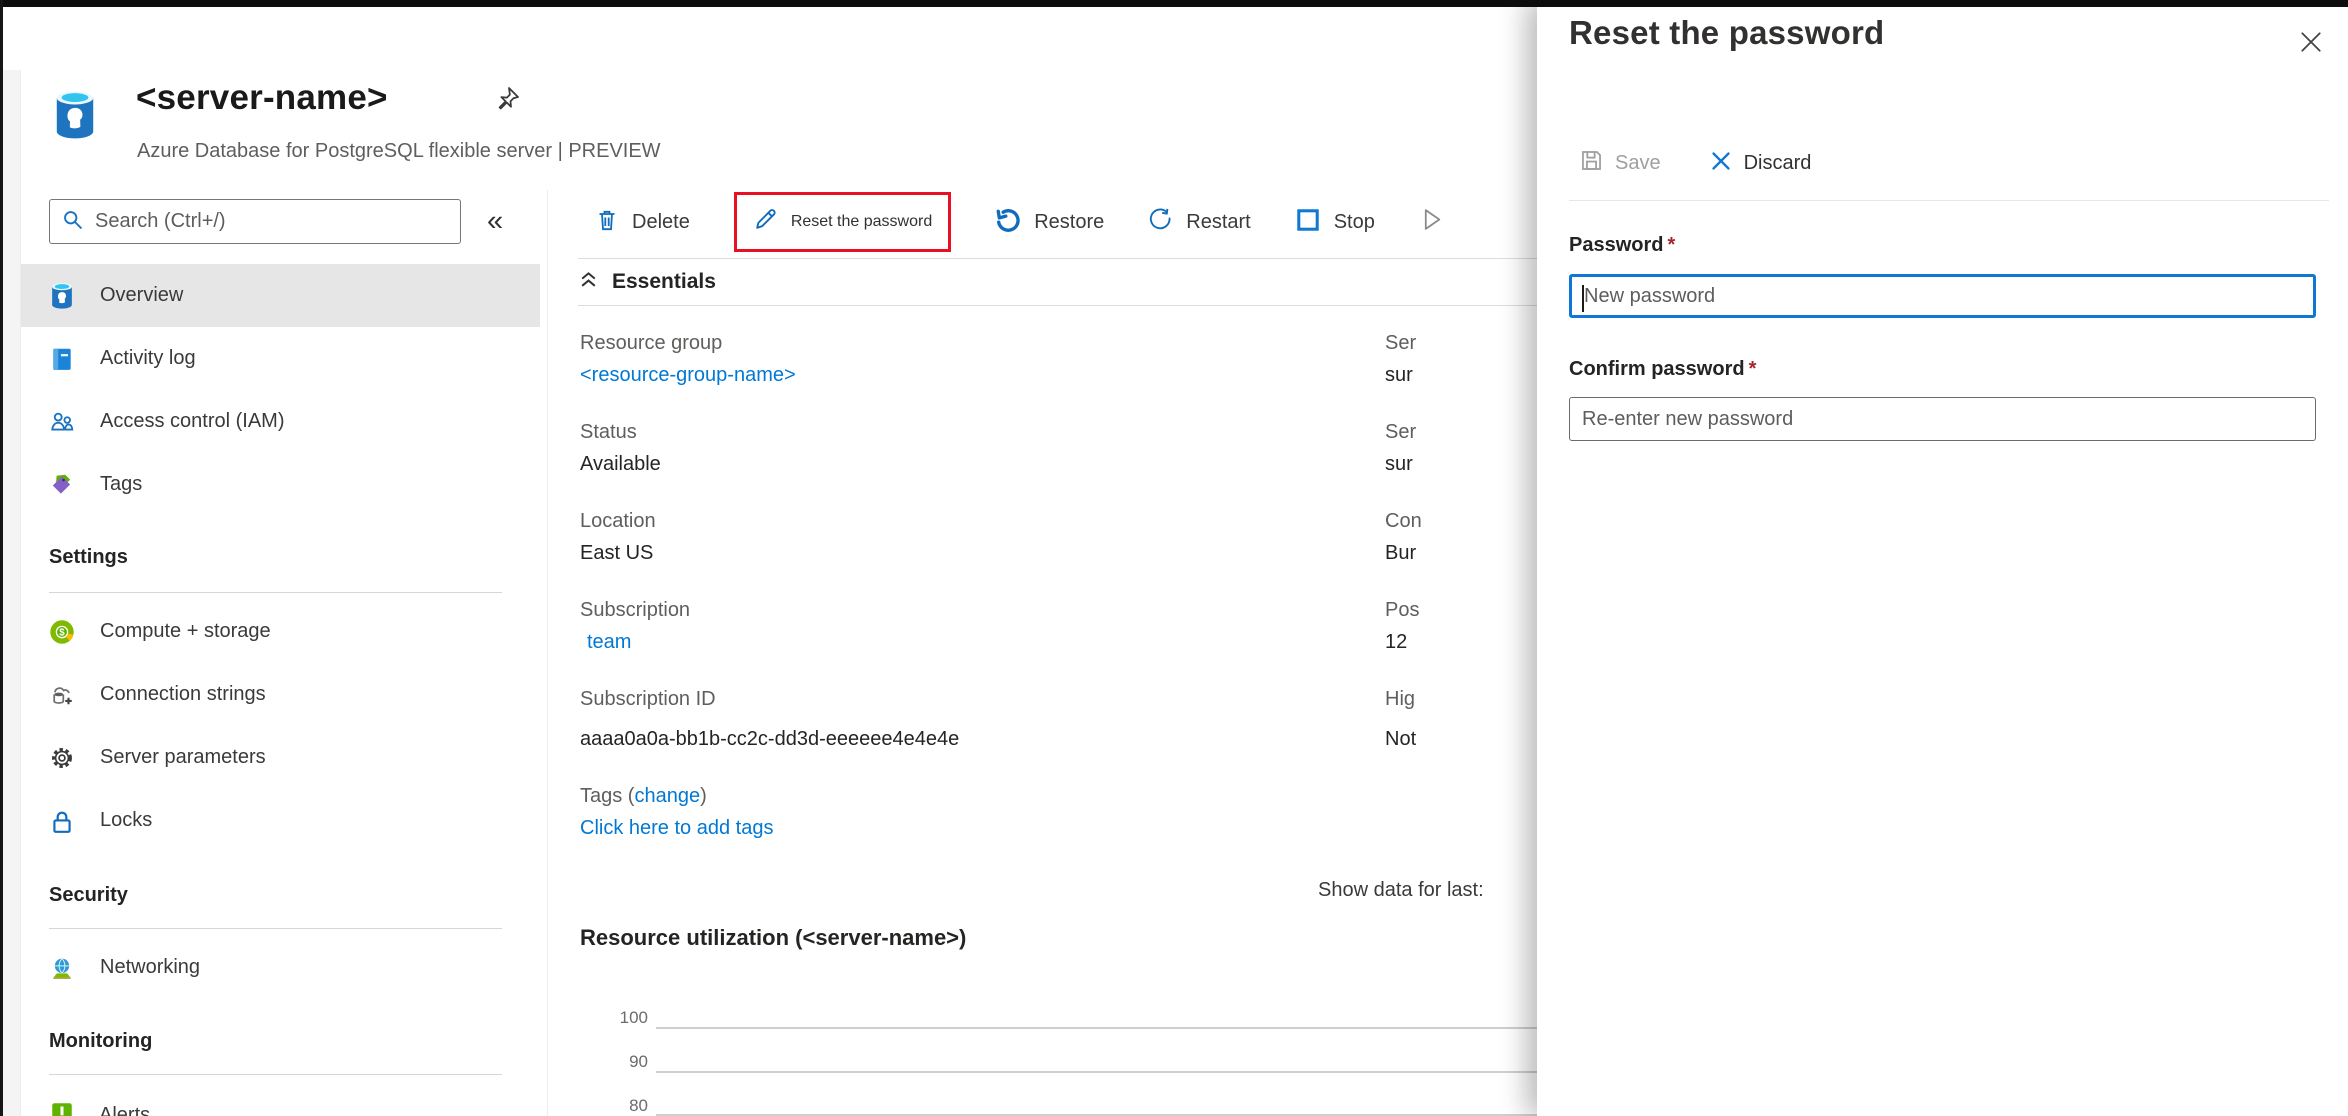 The width and height of the screenshot is (2348, 1116). I want to click on save-icon, so click(1591, 163).